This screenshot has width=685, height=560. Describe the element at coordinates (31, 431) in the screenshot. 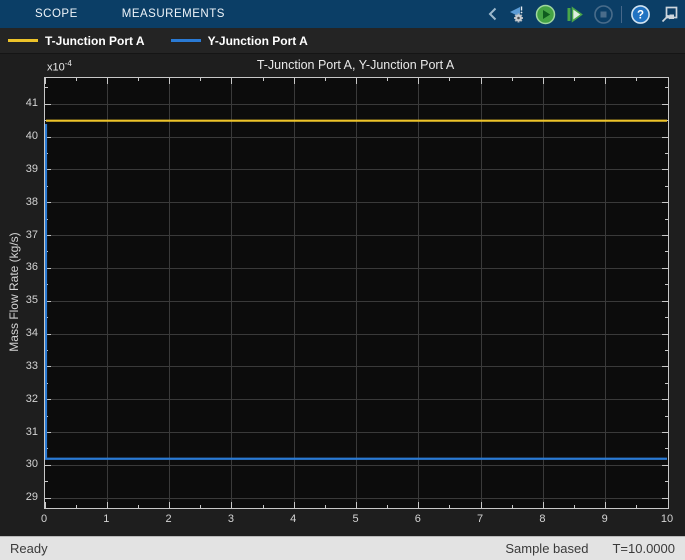

I see `tick-label: 31` at that location.